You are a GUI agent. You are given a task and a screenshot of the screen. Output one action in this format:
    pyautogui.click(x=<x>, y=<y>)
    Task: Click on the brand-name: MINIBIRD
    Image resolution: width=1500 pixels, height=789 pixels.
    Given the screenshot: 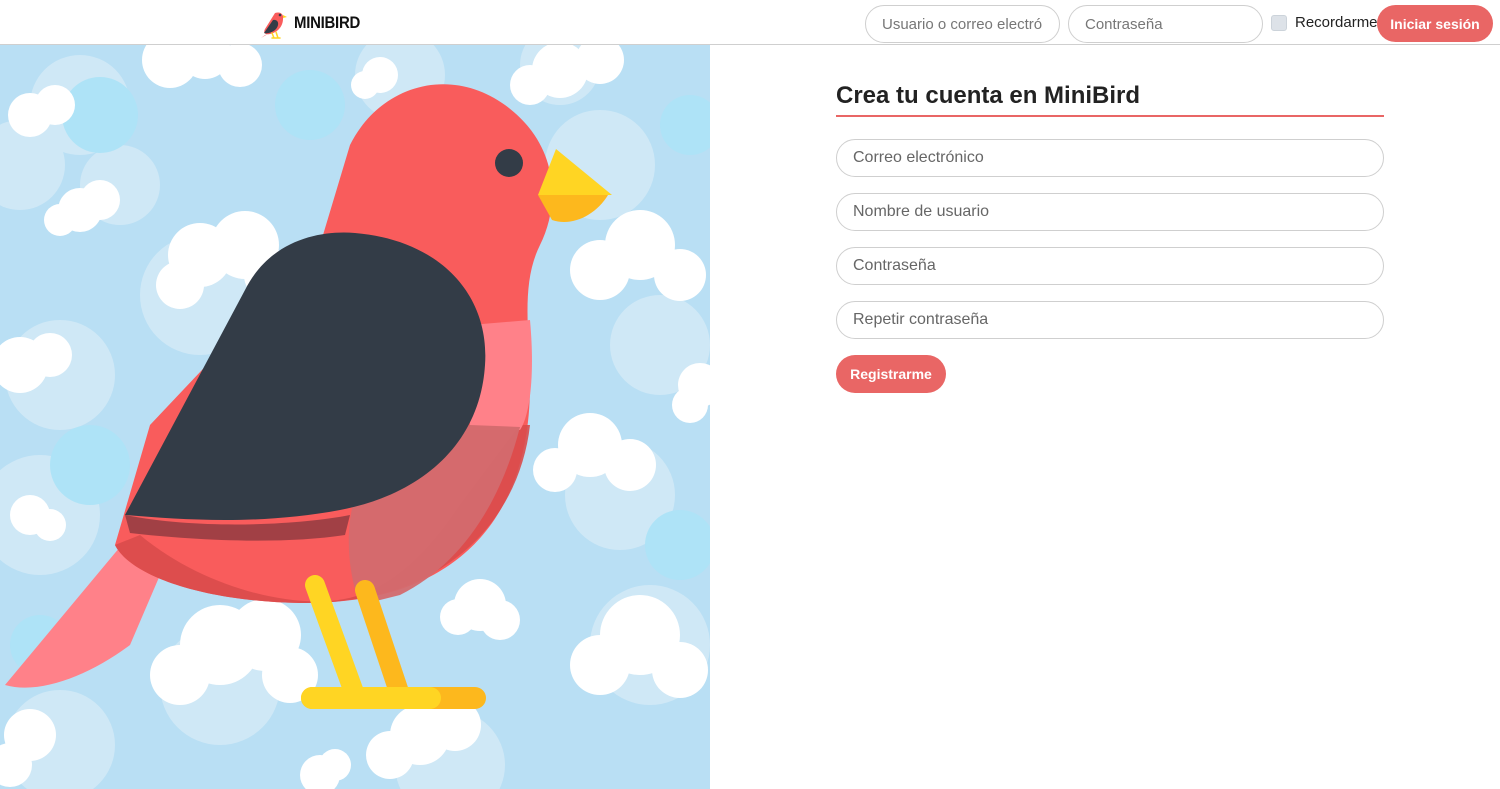 What is the action you would take?
    pyautogui.click(x=327, y=22)
    